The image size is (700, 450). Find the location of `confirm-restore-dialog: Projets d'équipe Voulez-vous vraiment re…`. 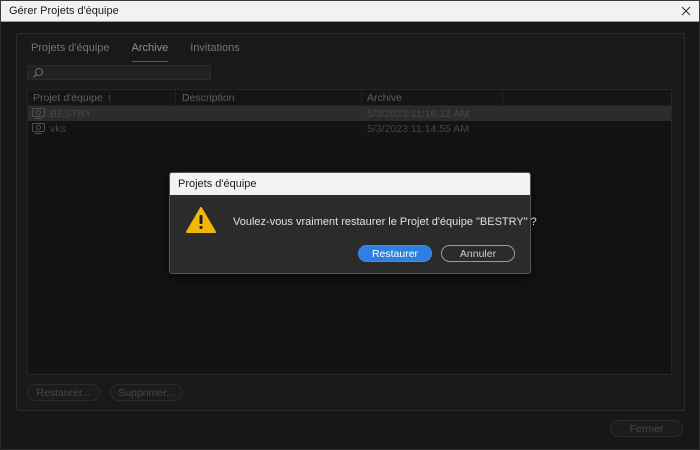

confirm-restore-dialog: Projets d'équipe Voulez-vous vraiment re… is located at coordinates (353, 223).